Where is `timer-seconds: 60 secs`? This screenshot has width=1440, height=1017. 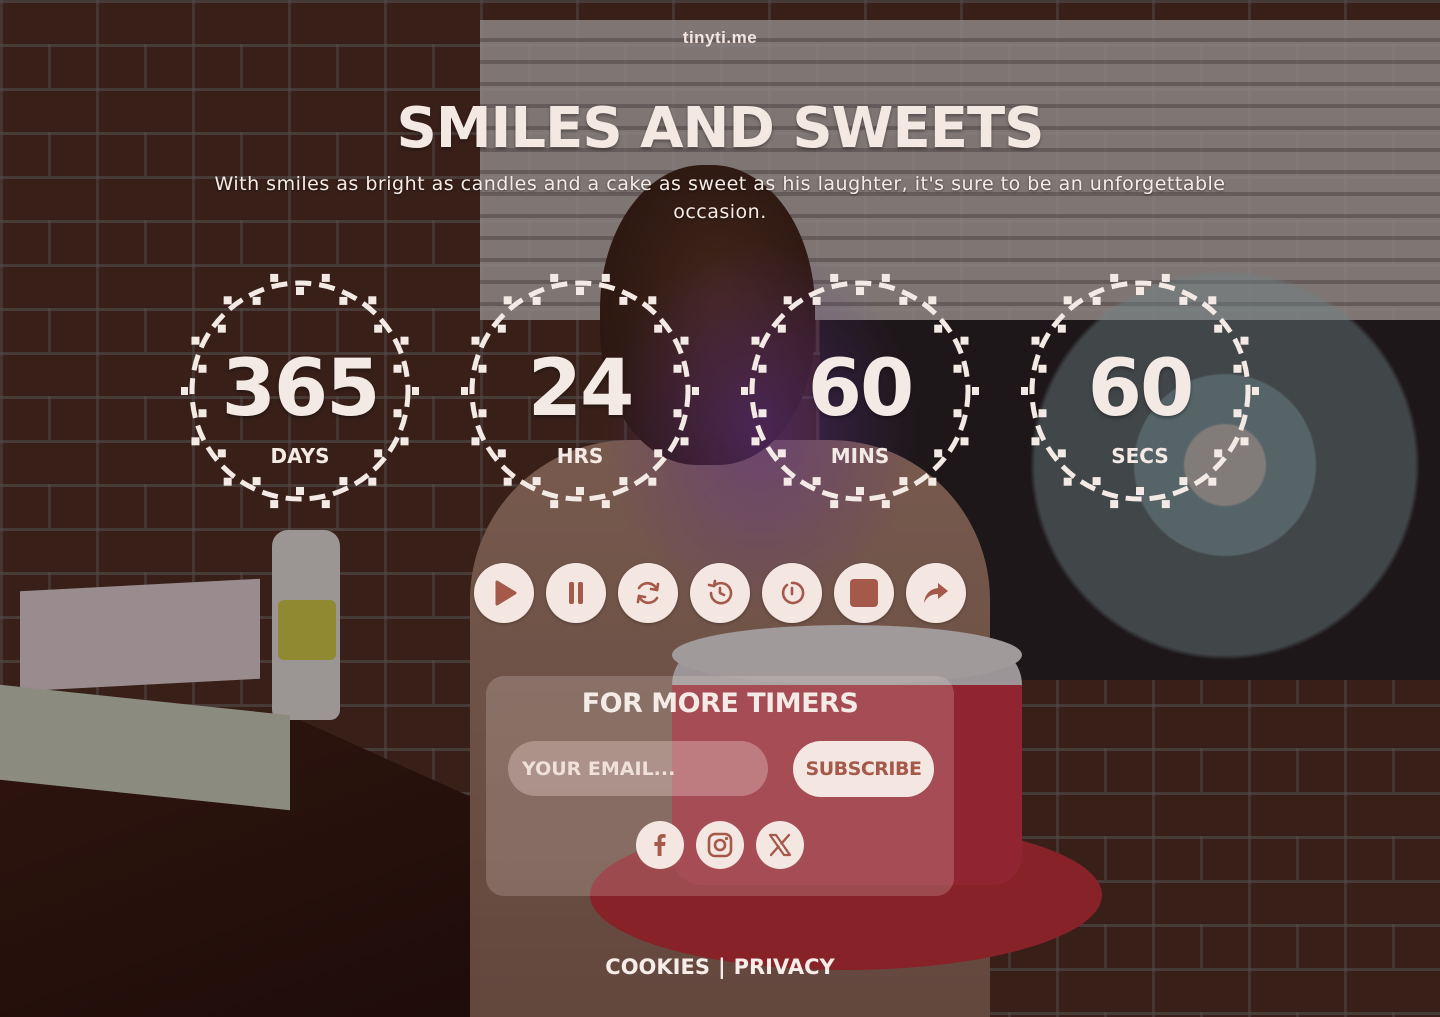 timer-seconds: 60 secs is located at coordinates (1140, 391).